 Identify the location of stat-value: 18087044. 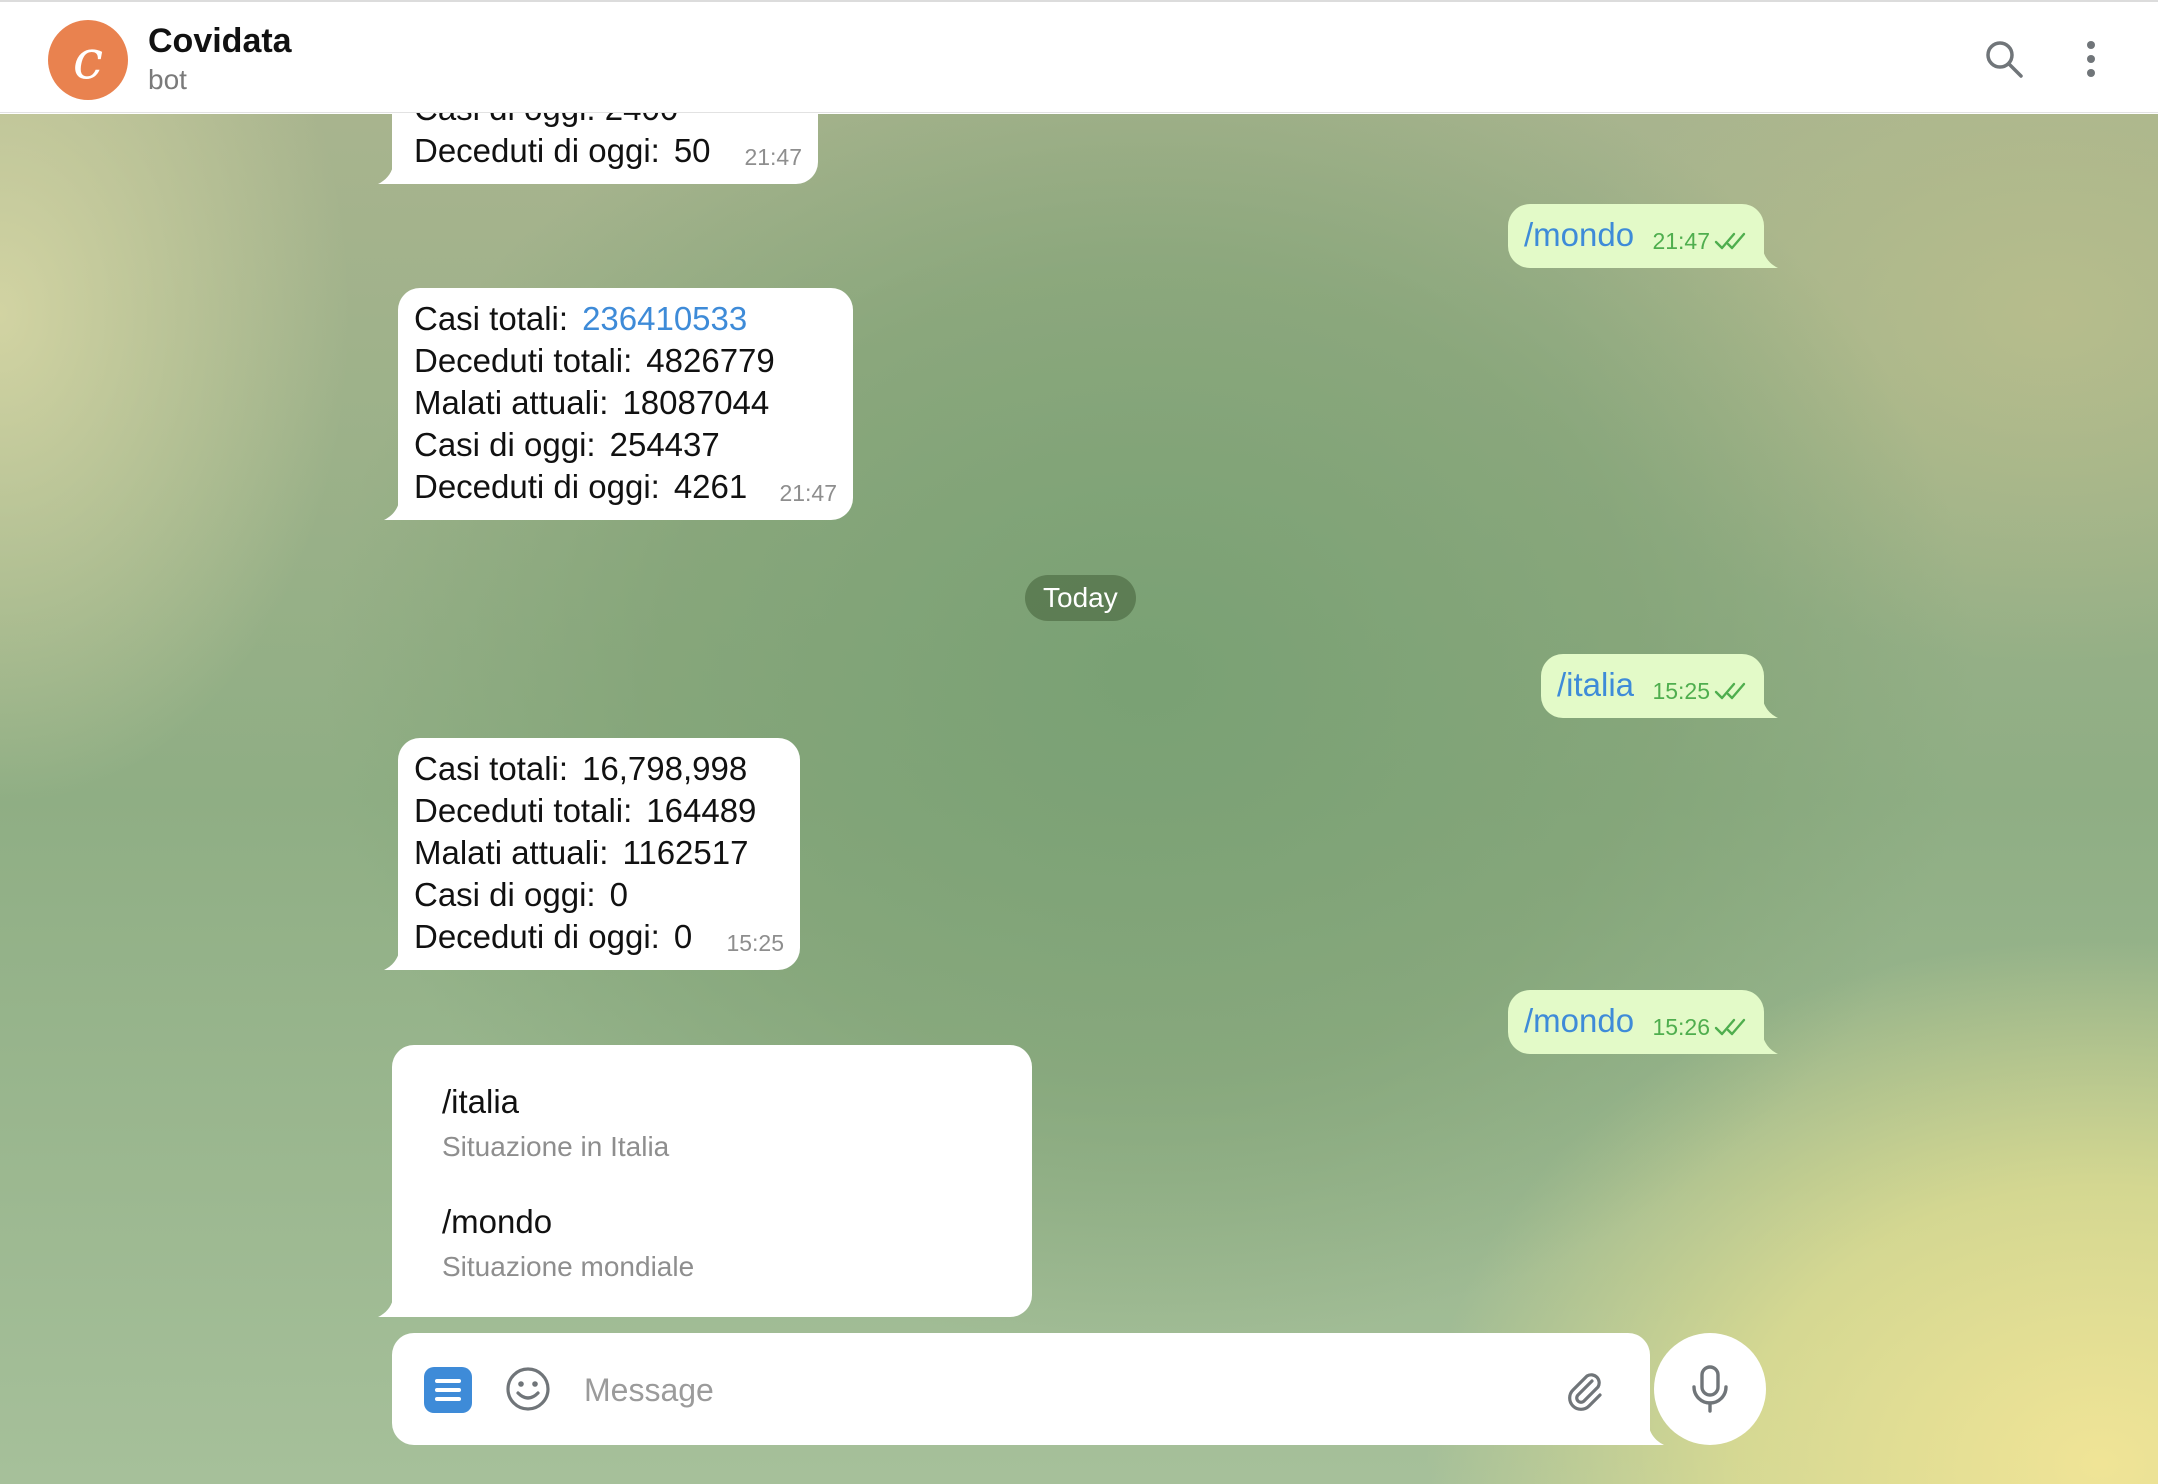
(696, 402).